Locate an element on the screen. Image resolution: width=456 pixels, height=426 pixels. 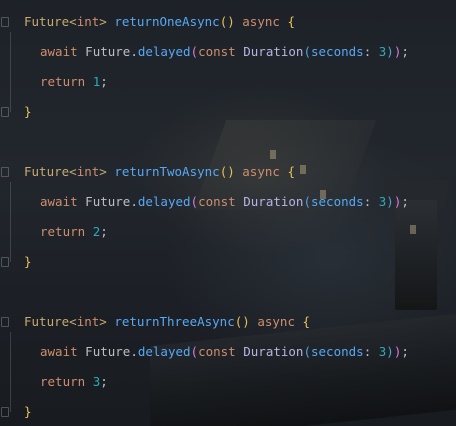
return-statement: return 2; is located at coordinates (74, 232).